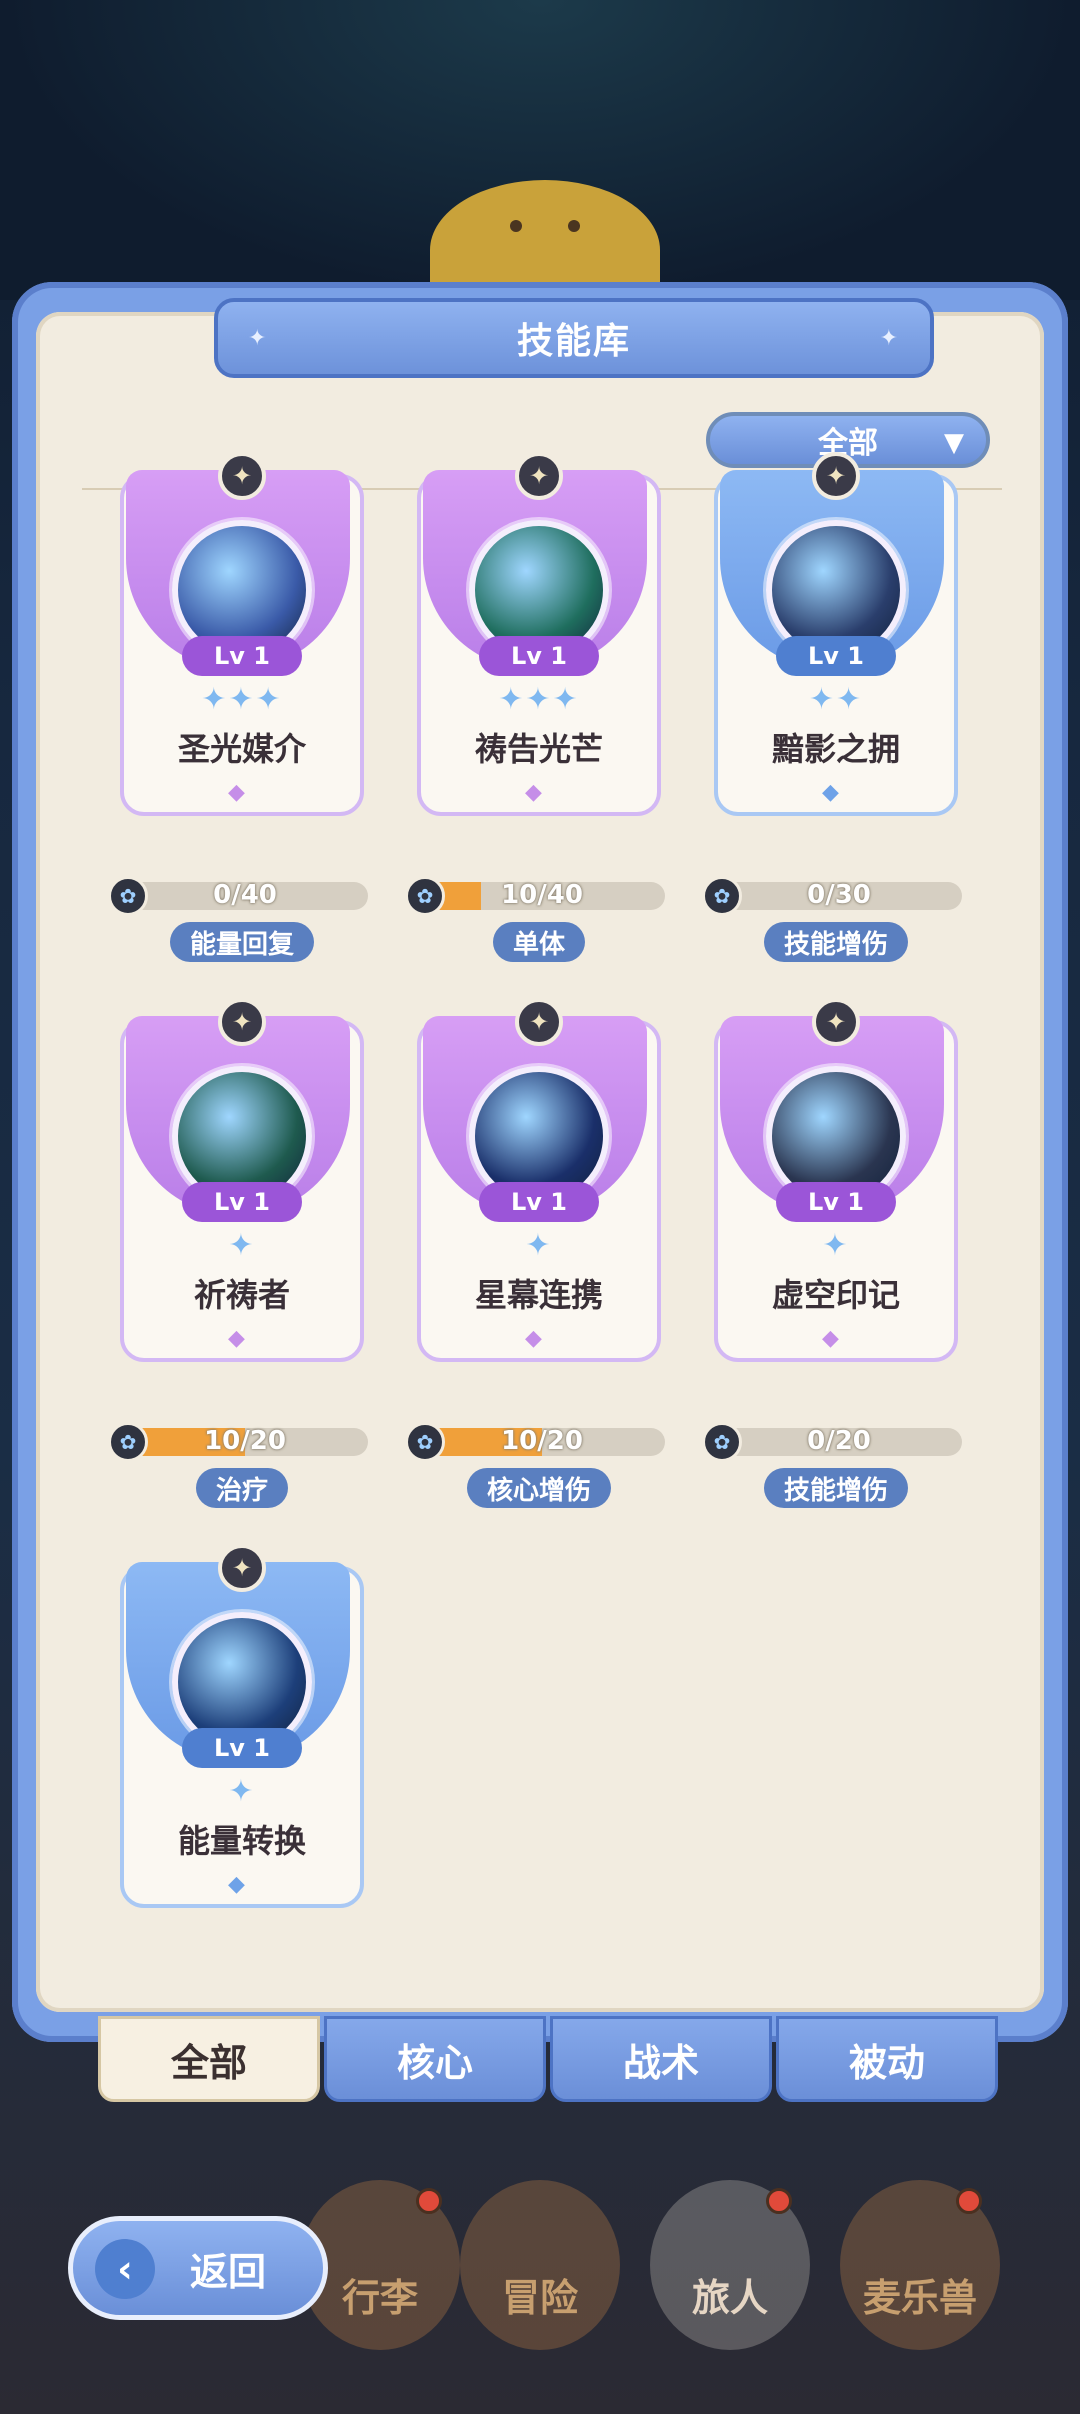 The height and width of the screenshot is (2414, 1080). What do you see at coordinates (920, 2265) in the screenshot?
I see `nav-pet: 麦乐兽` at bounding box center [920, 2265].